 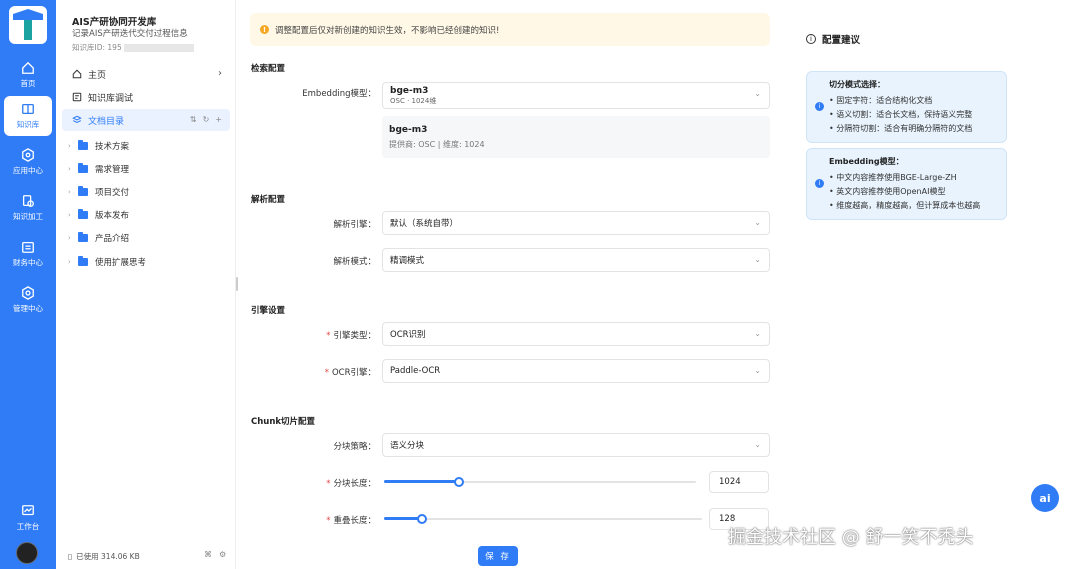 What do you see at coordinates (28, 518) in the screenshot?
I see `rail-item-workbench: 工作台` at bounding box center [28, 518].